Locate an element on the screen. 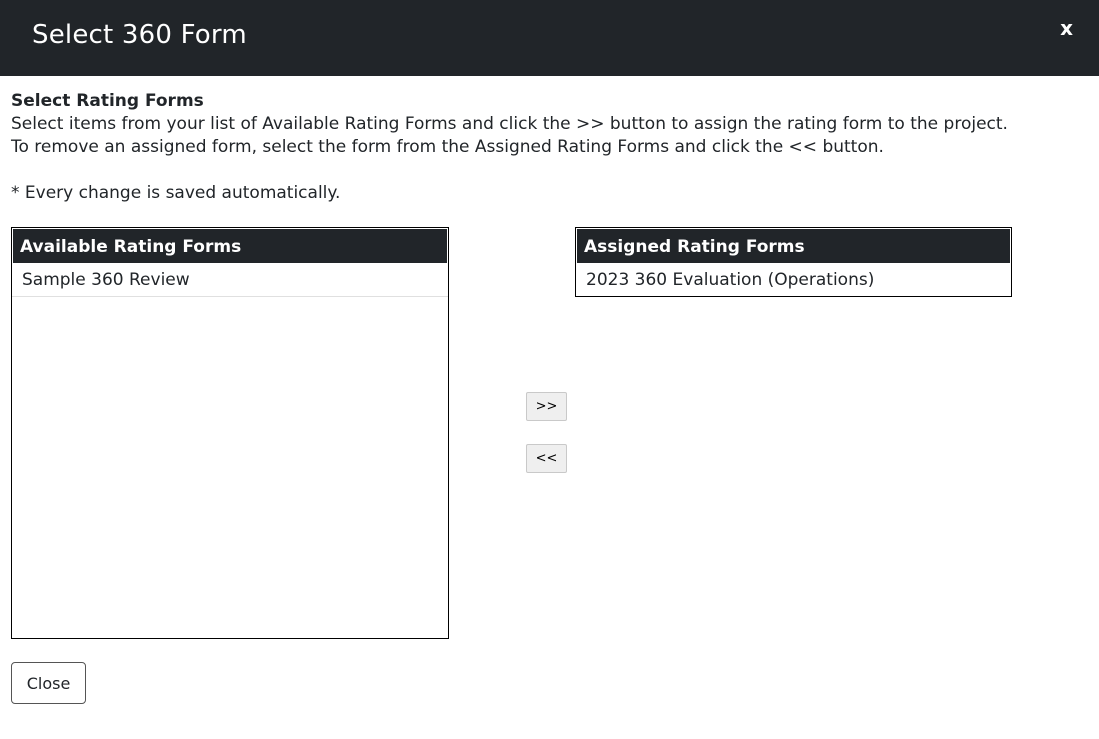  close-icon: x is located at coordinates (1066, 28).